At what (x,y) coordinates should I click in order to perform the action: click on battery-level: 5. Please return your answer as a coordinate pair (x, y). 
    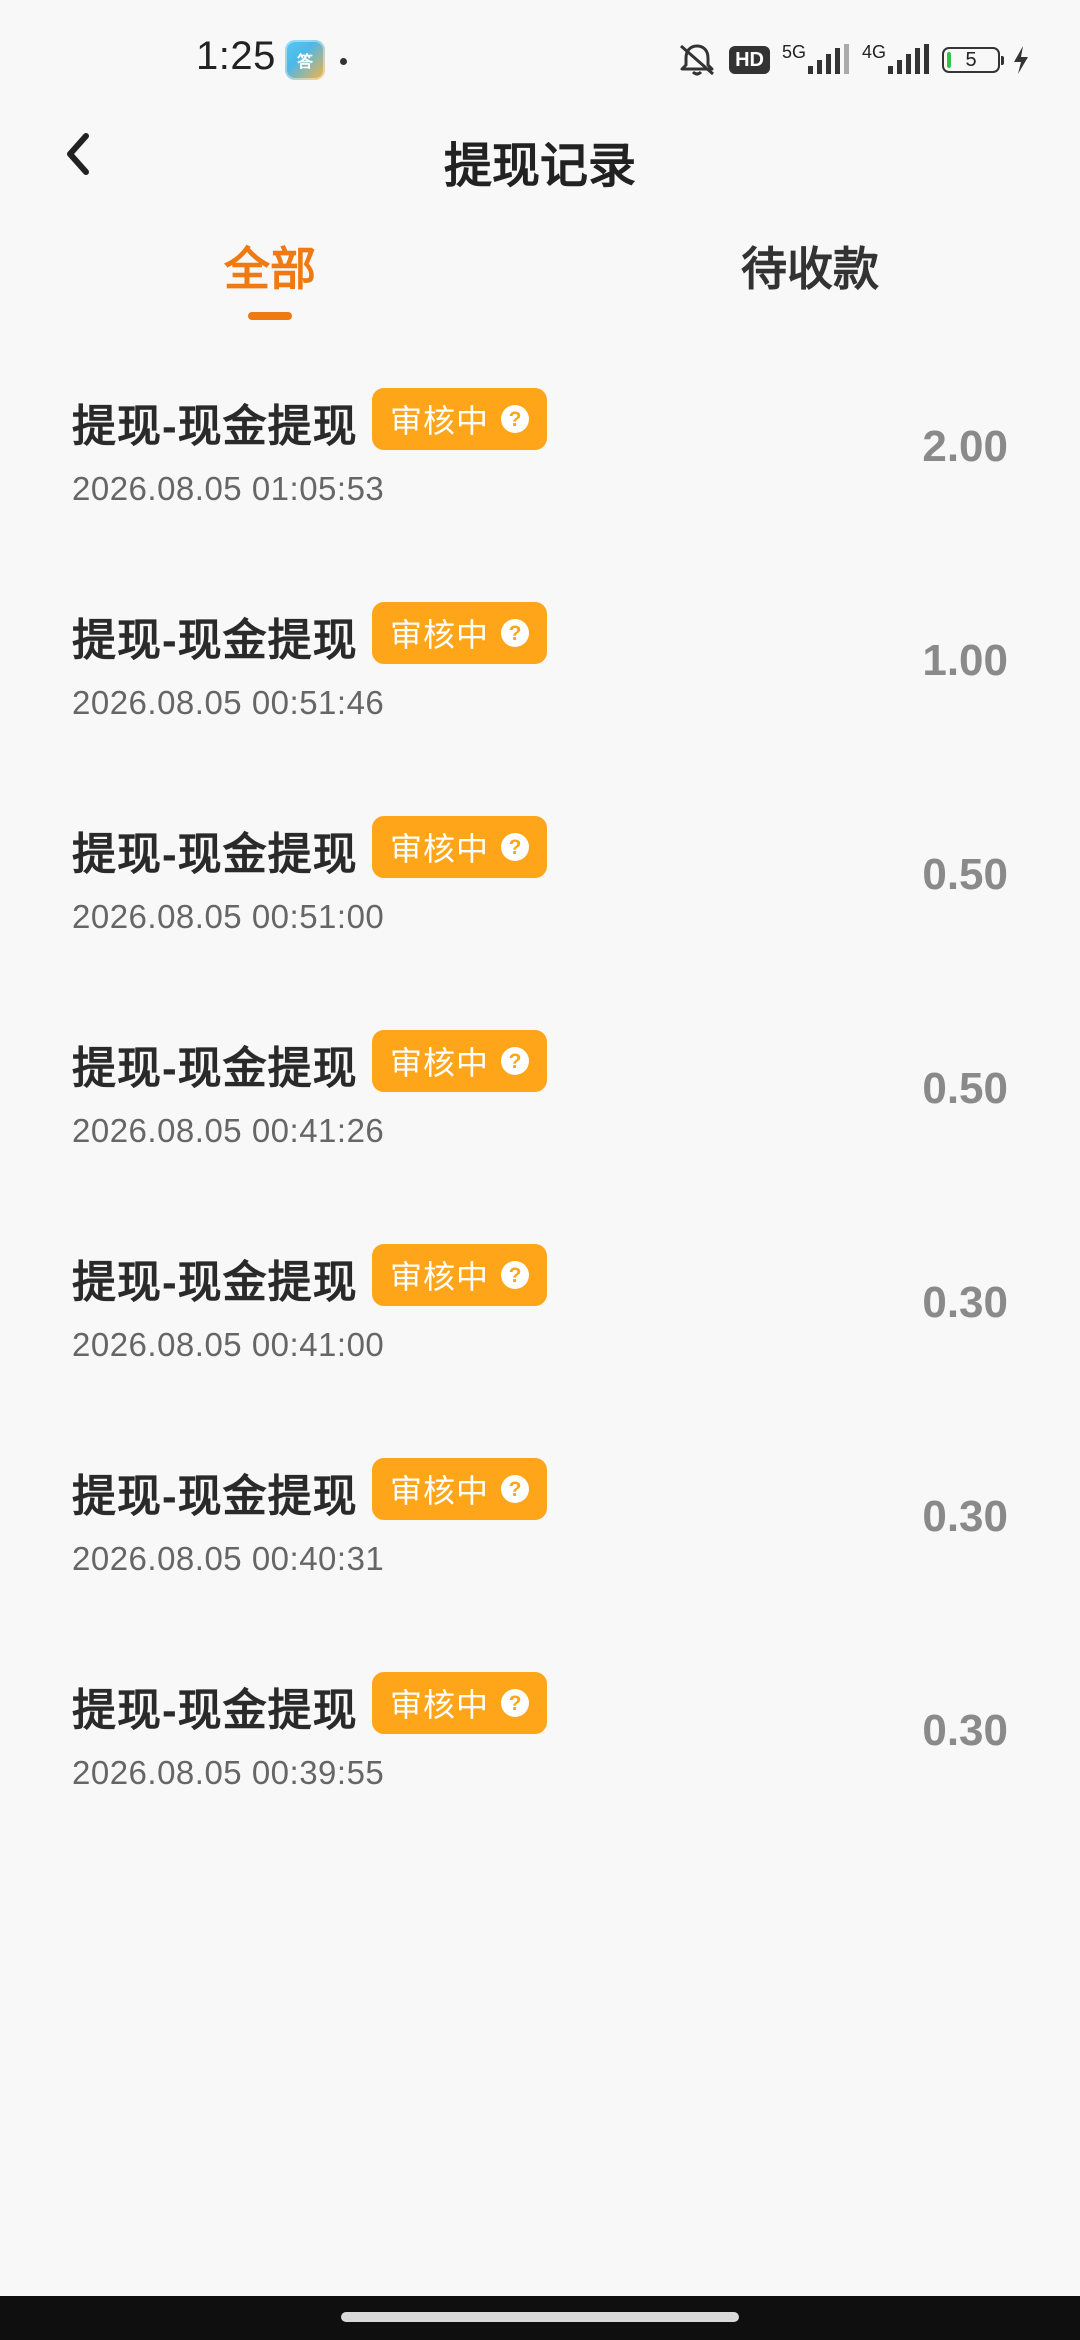
    Looking at the image, I should click on (971, 59).